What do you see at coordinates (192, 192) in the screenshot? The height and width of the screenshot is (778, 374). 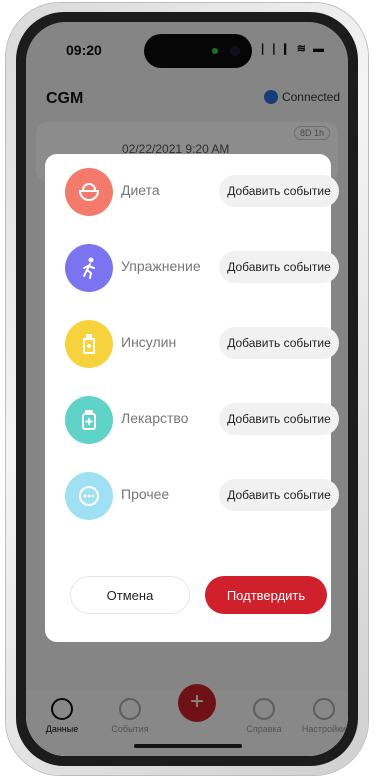 I see `event-row-diet: Диета Добавить событие` at bounding box center [192, 192].